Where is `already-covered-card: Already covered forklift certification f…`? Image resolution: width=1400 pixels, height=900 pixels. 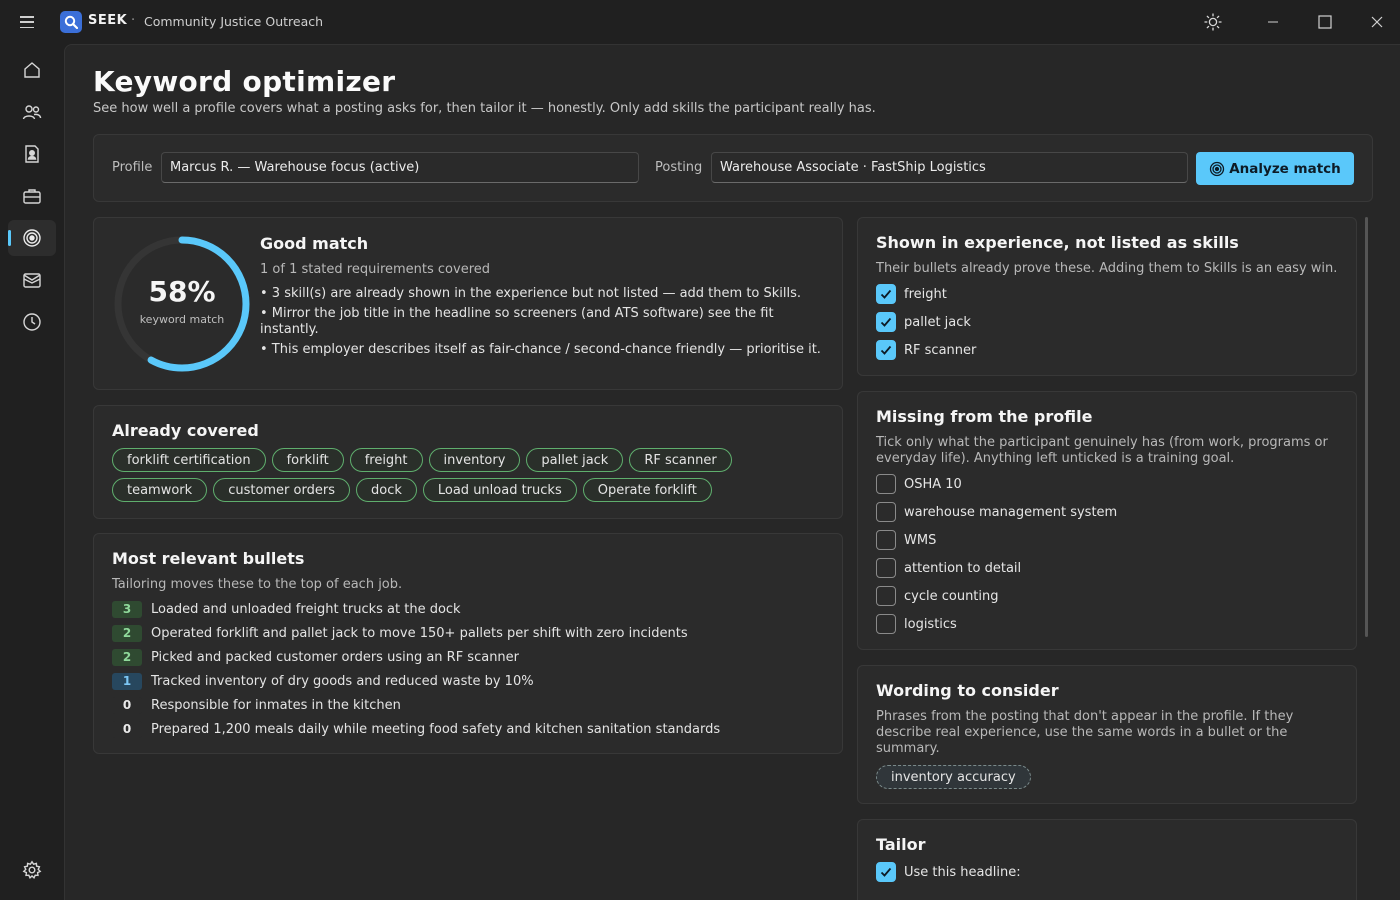 already-covered-card: Already covered forklift certification f… is located at coordinates (468, 462).